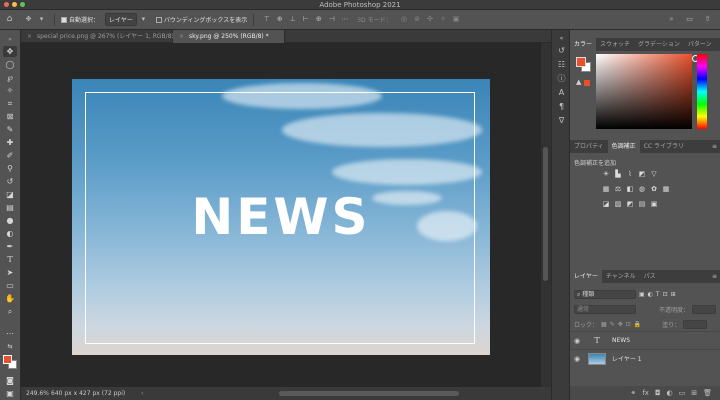  What do you see at coordinates (716, 276) in the screenshot?
I see `panel-menu-icon: ≡` at bounding box center [716, 276].